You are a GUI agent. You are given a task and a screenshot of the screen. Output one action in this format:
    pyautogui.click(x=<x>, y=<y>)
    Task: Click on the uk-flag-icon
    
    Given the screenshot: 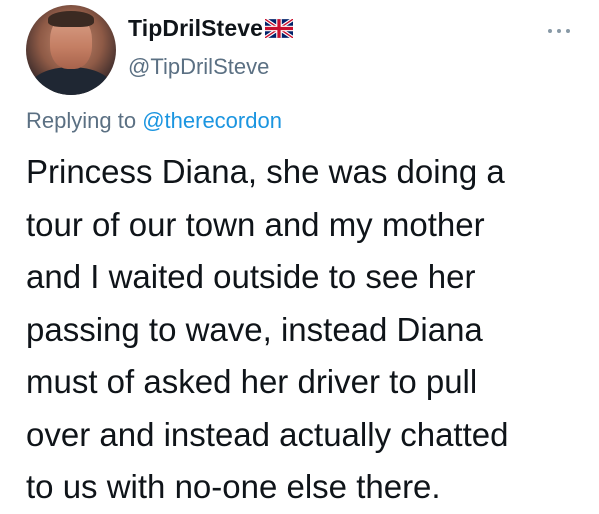 What is the action you would take?
    pyautogui.click(x=279, y=28)
    